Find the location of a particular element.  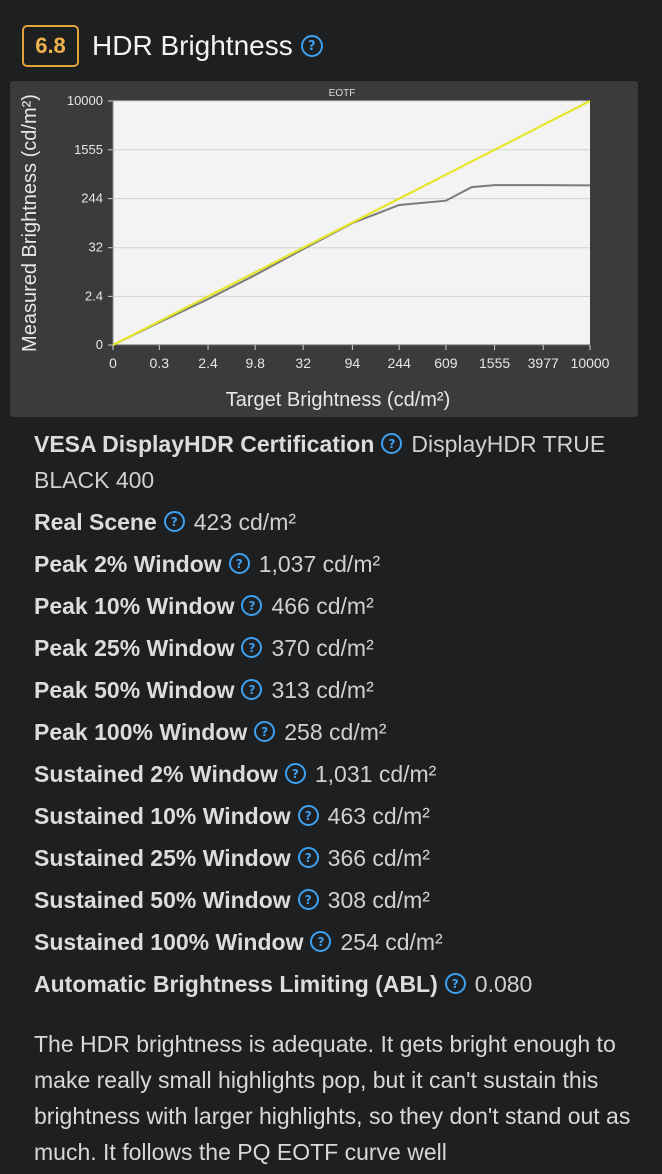

spec-label: Sustained 100% Window is located at coordinates (169, 942).